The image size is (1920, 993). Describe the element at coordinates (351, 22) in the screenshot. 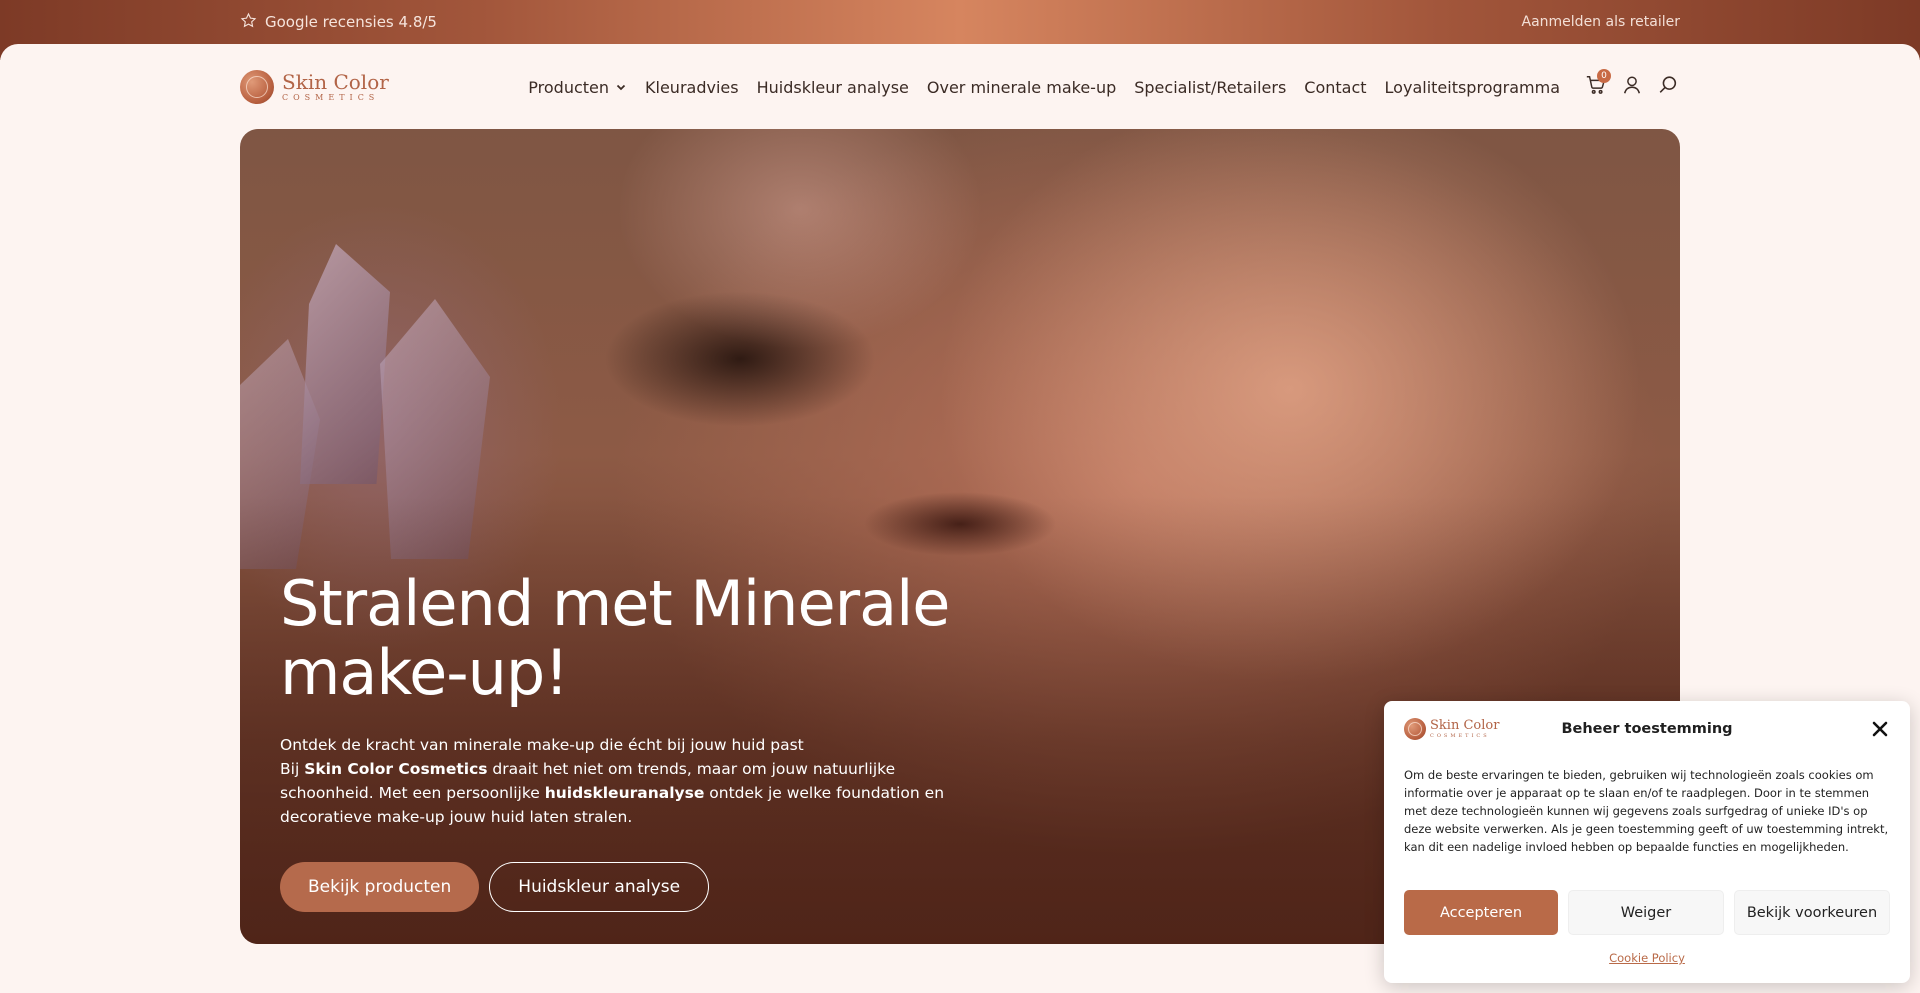

I see `review-text: Google recensies 4.8/5` at that location.